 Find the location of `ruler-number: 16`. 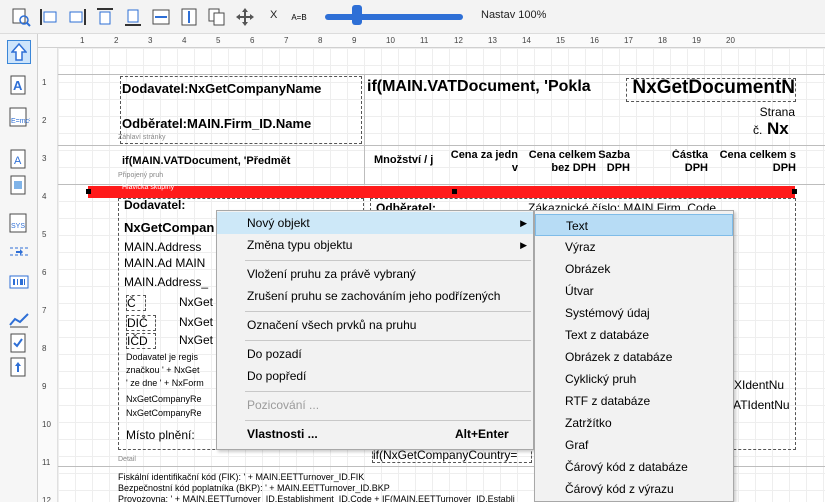

ruler-number: 16 is located at coordinates (594, 40).